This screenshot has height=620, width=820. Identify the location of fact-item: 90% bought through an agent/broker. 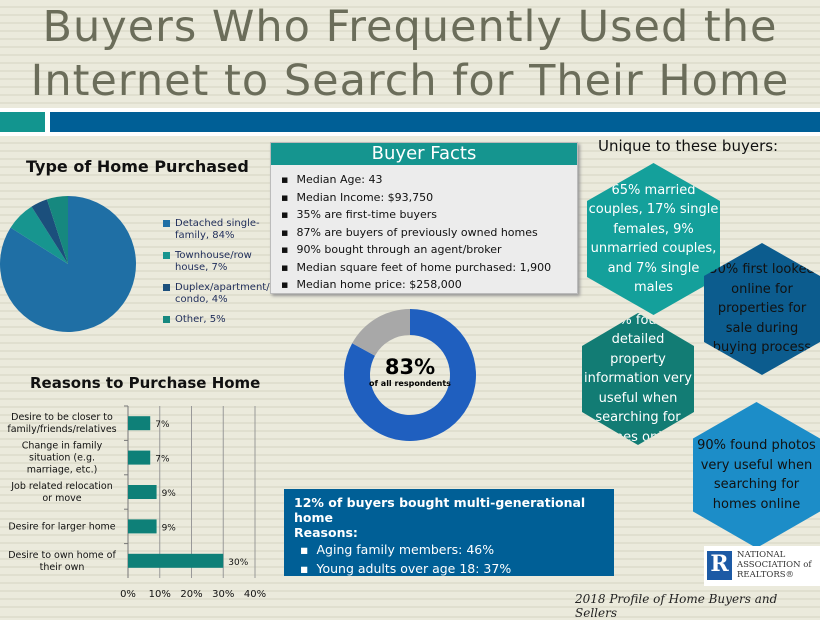
(429, 250).